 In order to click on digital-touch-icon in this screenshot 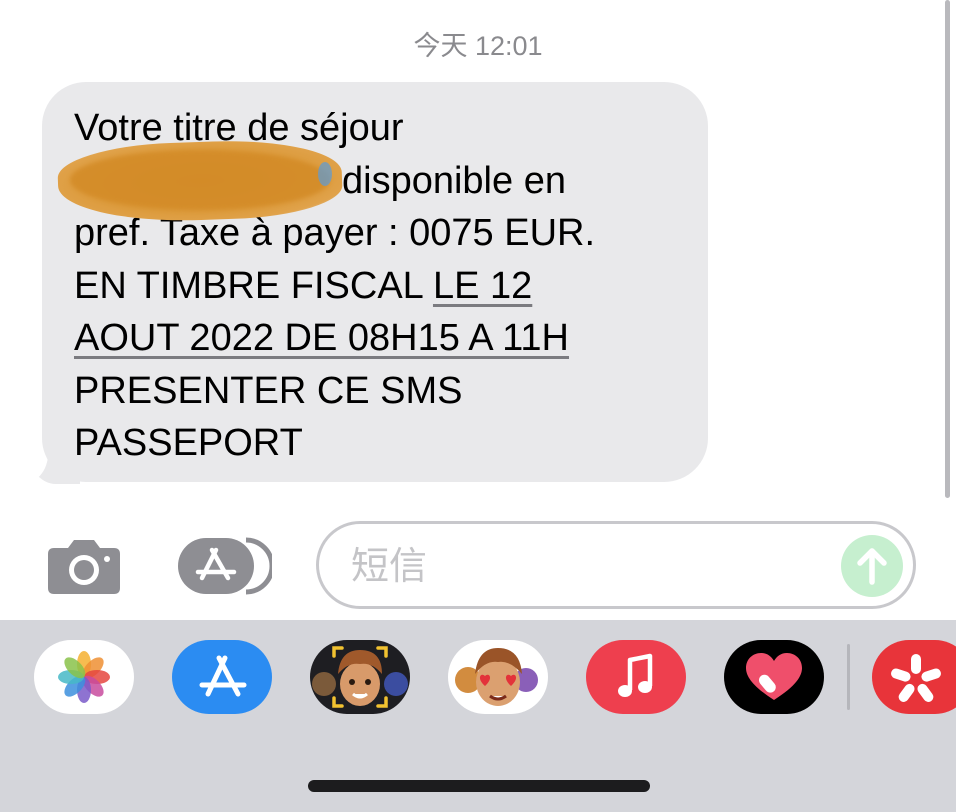, I will do `click(774, 676)`.